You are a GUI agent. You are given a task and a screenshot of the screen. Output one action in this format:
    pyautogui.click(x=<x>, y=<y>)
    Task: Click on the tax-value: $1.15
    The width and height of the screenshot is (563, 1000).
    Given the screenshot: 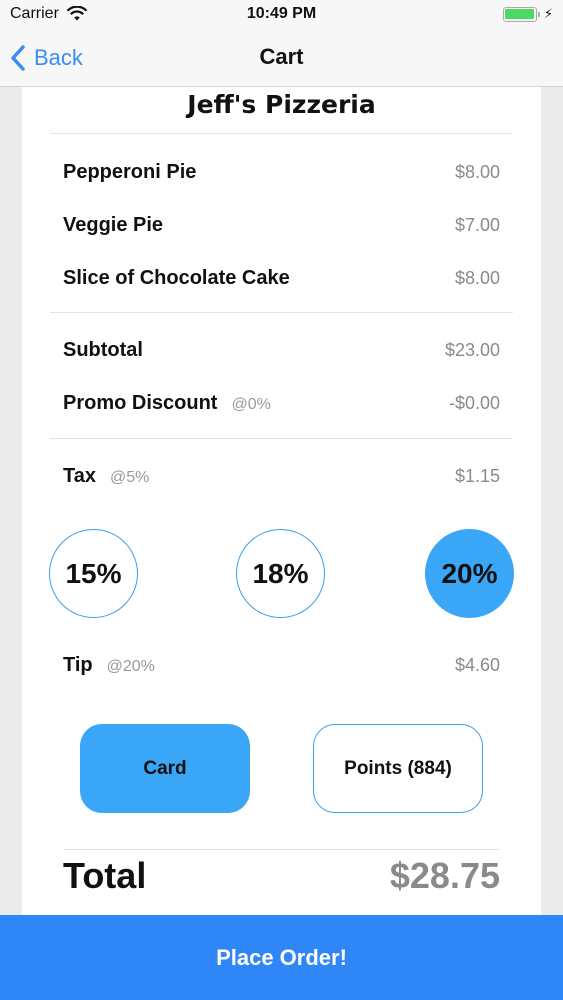 What is the action you would take?
    pyautogui.click(x=477, y=475)
    